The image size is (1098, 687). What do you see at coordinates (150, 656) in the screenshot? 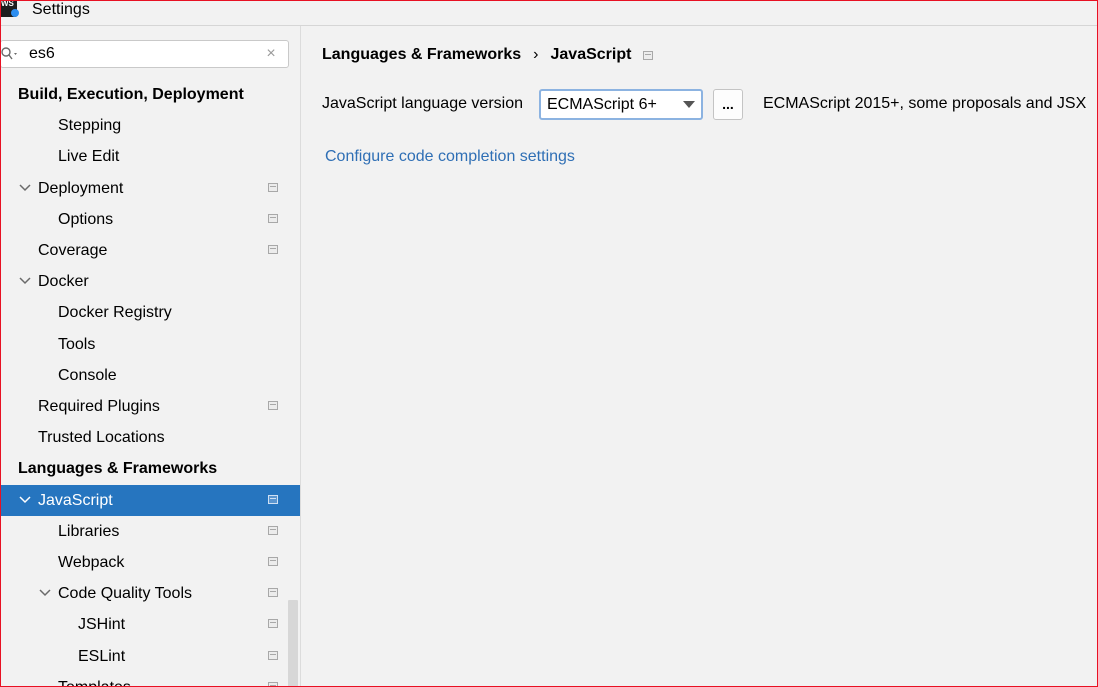
I see `tree-item-eslint: ESLint` at bounding box center [150, 656].